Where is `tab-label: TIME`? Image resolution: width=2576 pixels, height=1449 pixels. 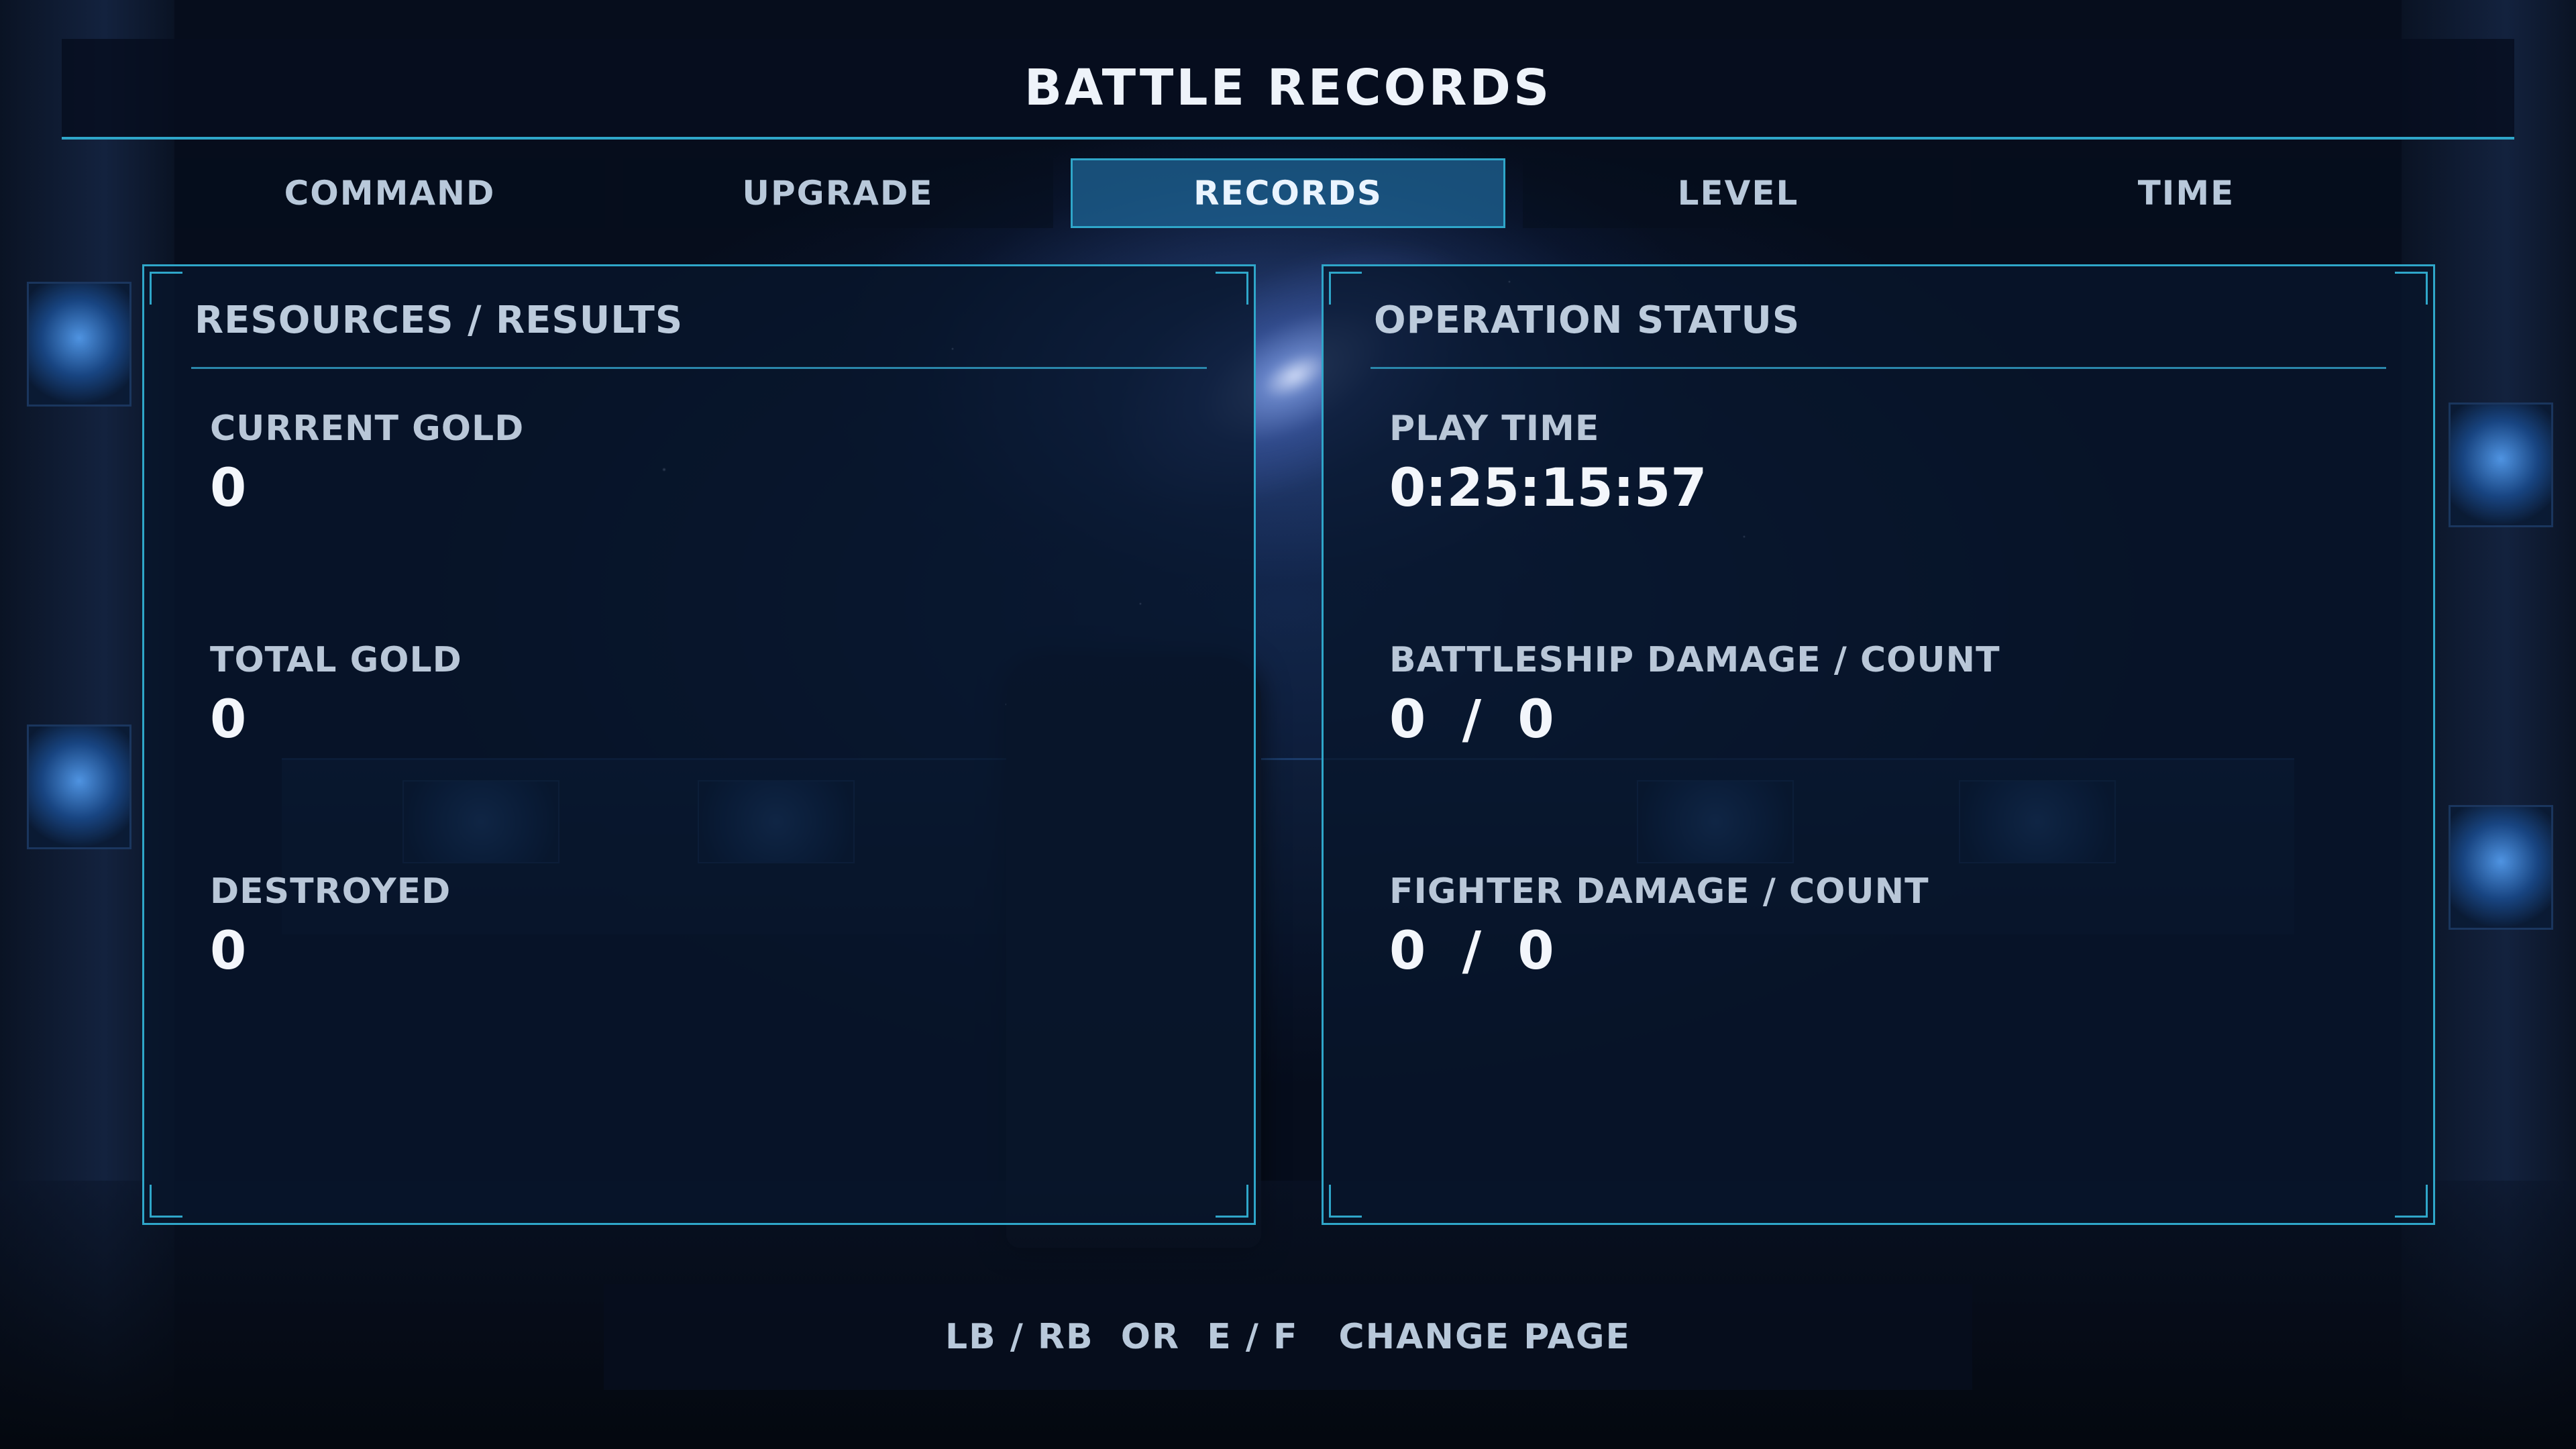
tab-label: TIME is located at coordinates (2186, 193).